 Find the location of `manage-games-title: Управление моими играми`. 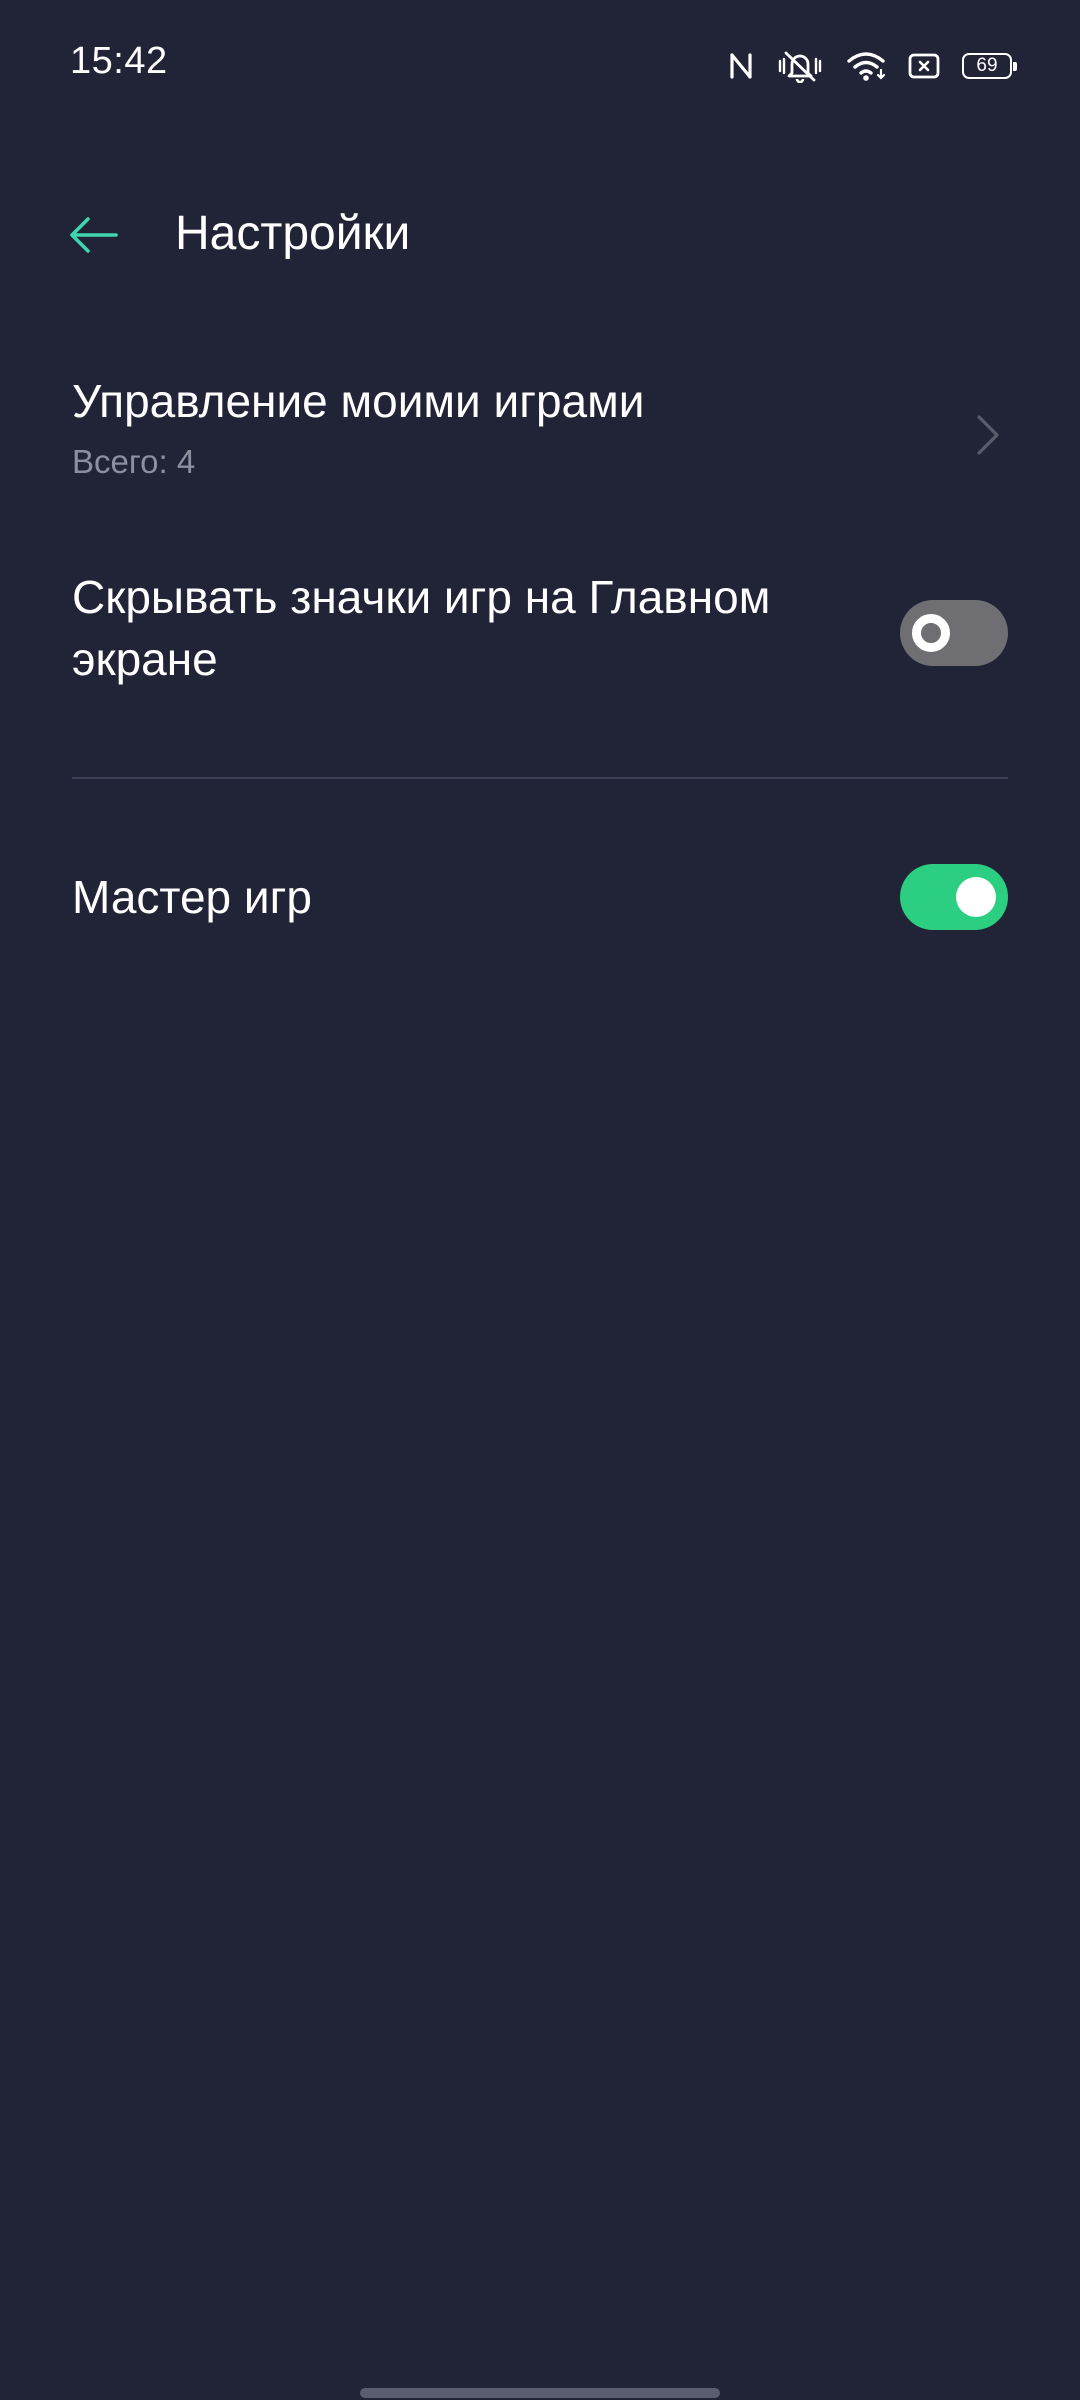

manage-games-title: Управление моими играми is located at coordinates (358, 401).